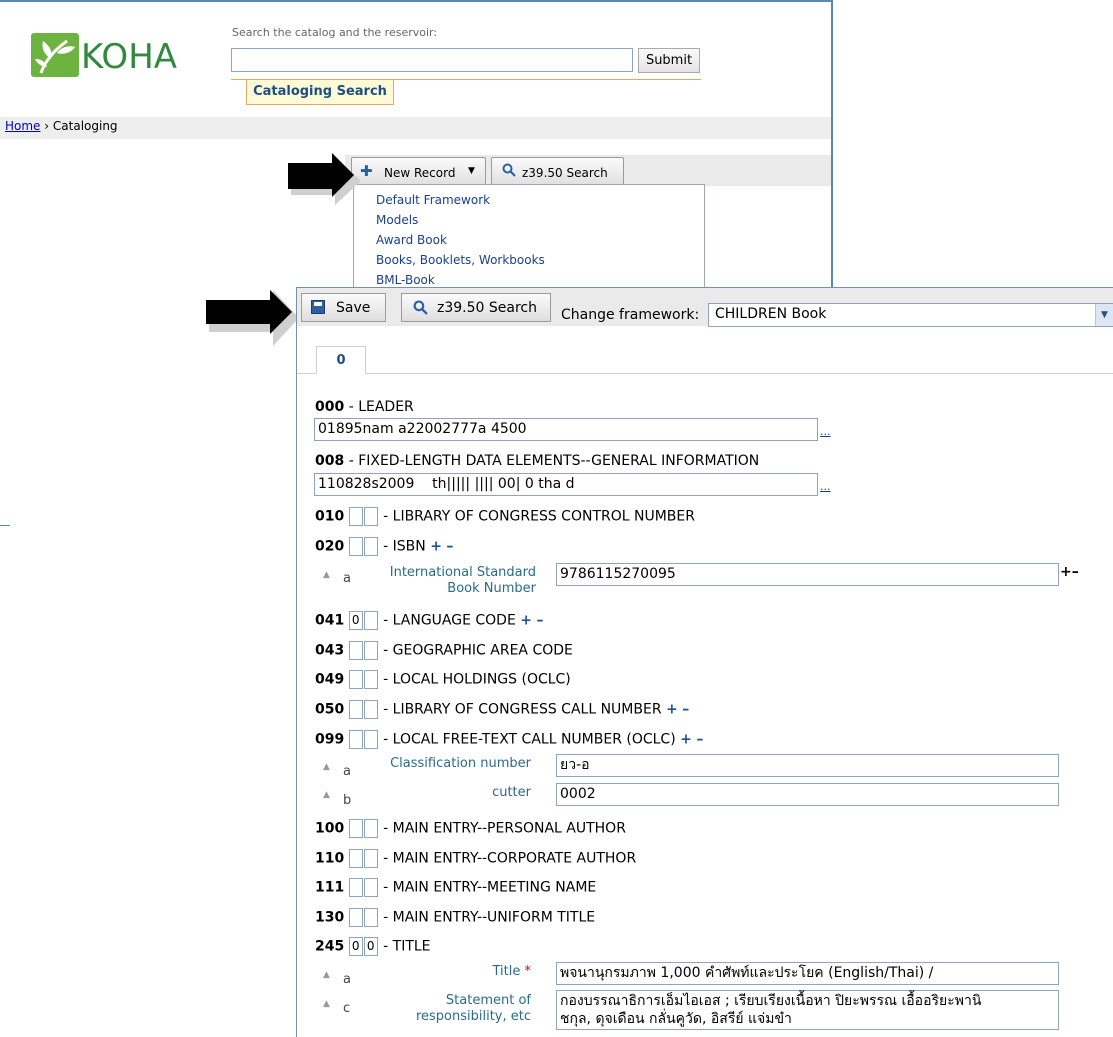 The height and width of the screenshot is (1037, 1113). What do you see at coordinates (330, 546) in the screenshot?
I see `tag-number: 020` at bounding box center [330, 546].